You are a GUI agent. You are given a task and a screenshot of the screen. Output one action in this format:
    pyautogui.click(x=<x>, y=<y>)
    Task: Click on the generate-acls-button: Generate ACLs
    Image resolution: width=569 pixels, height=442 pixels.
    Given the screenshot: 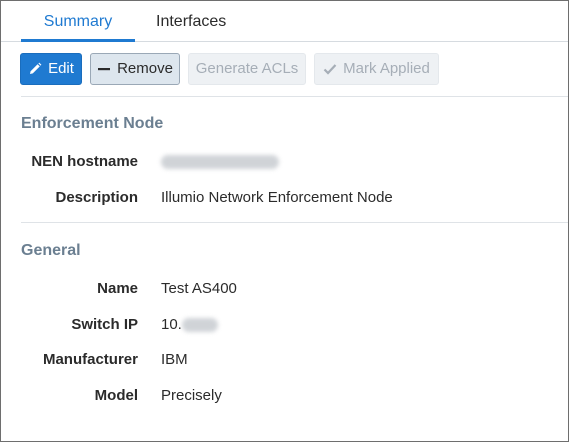 What is the action you would take?
    pyautogui.click(x=247, y=69)
    